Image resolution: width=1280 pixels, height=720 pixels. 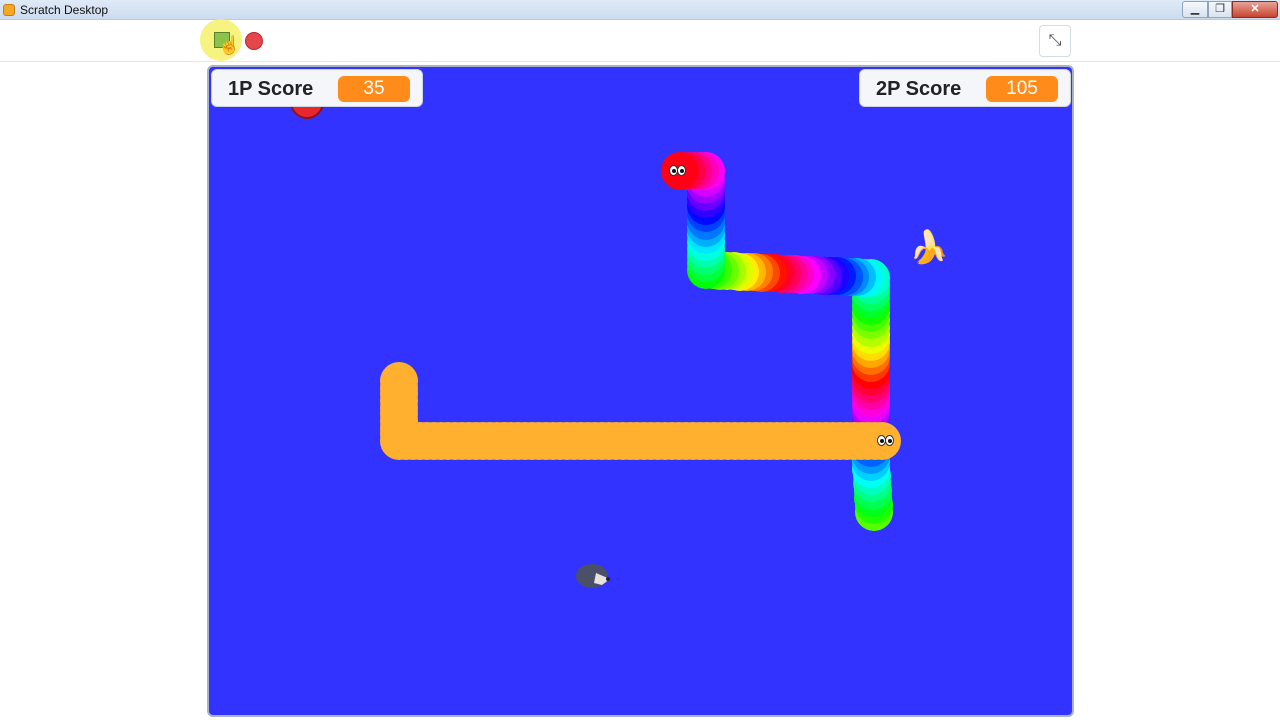 I want to click on player1-score-value: 35, so click(x=374, y=89).